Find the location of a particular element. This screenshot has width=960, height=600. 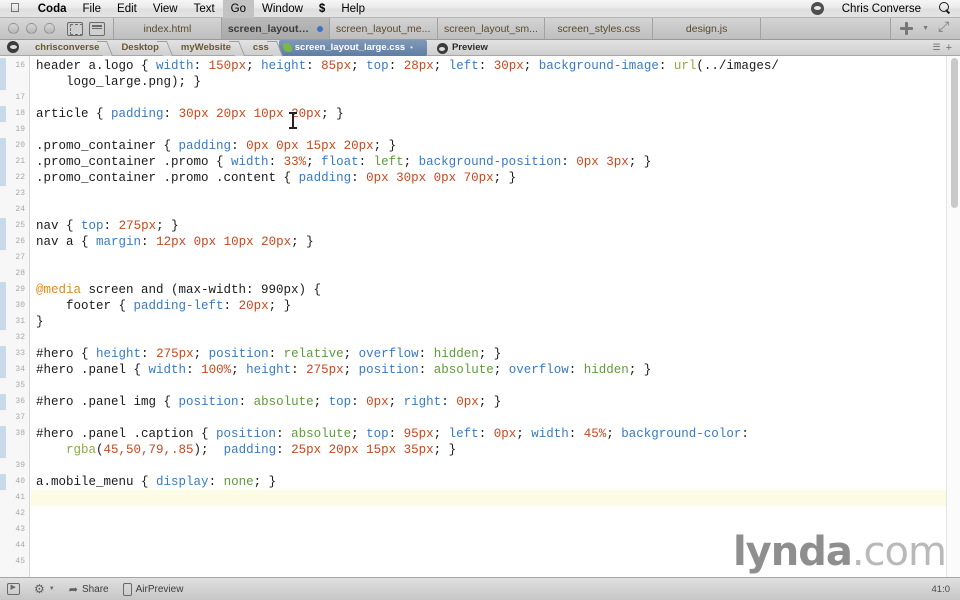

settings-button: ⚙ ▼ is located at coordinates (44, 589).